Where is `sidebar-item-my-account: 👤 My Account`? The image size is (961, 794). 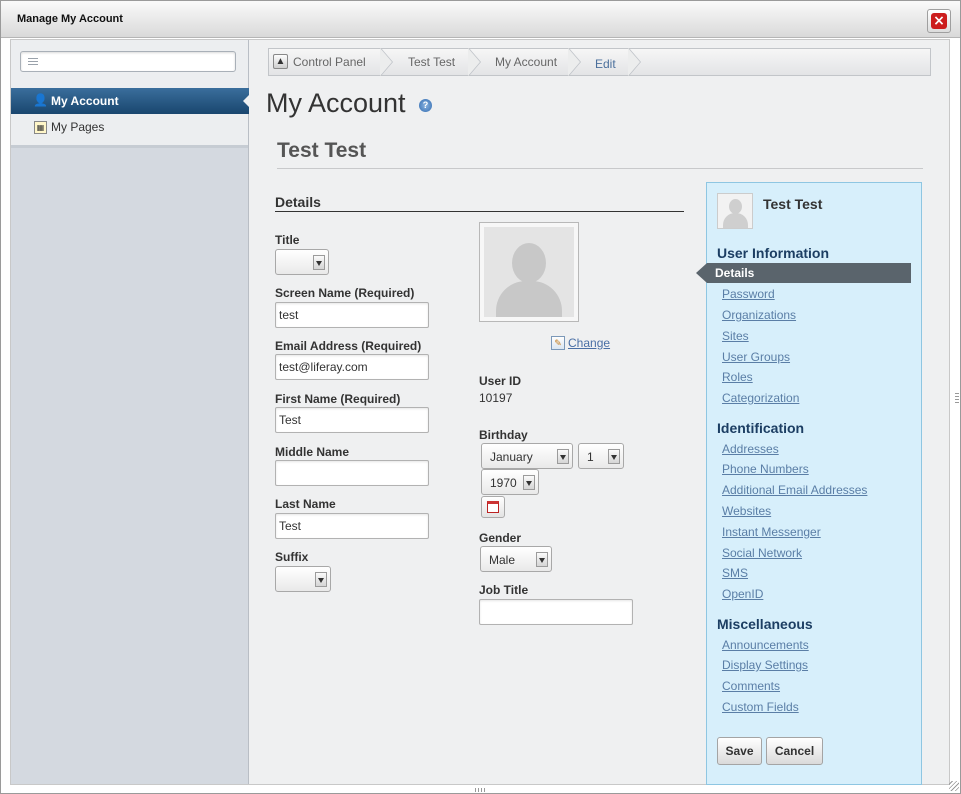
sidebar-item-my-account: 👤 My Account is located at coordinates (130, 101).